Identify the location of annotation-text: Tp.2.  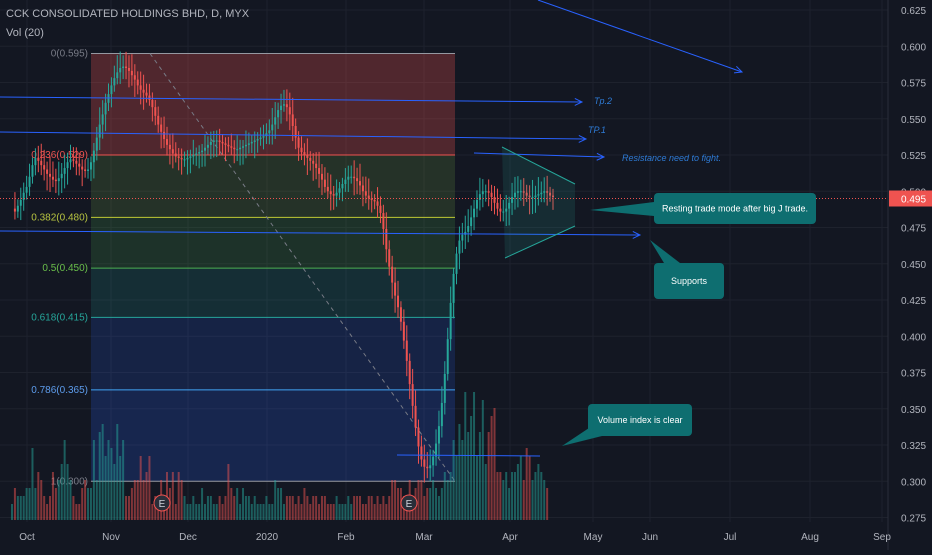
(603, 101).